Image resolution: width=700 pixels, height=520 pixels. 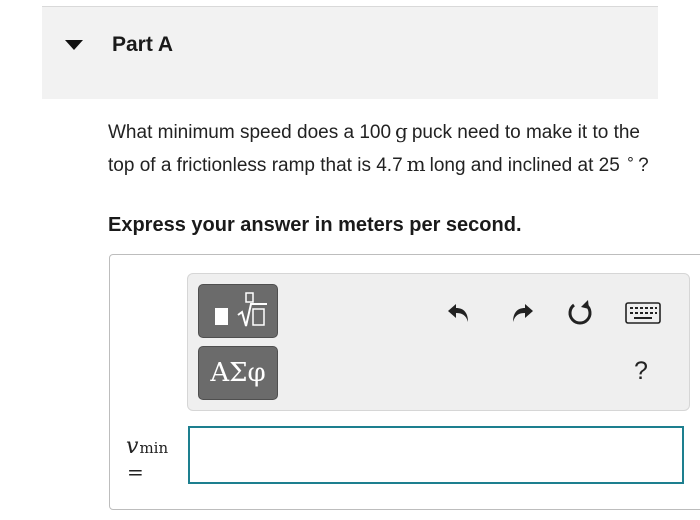 I want to click on reset-button, so click(x=580, y=313).